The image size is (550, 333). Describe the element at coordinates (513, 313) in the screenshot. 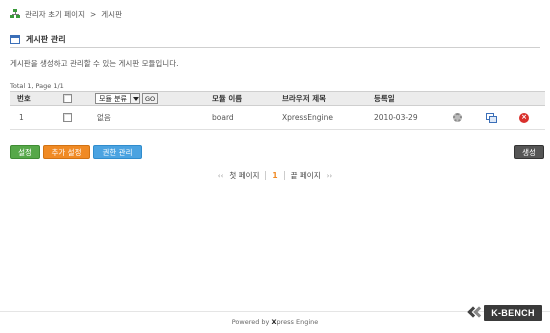

I see `watermark-text: K-BENCH` at that location.